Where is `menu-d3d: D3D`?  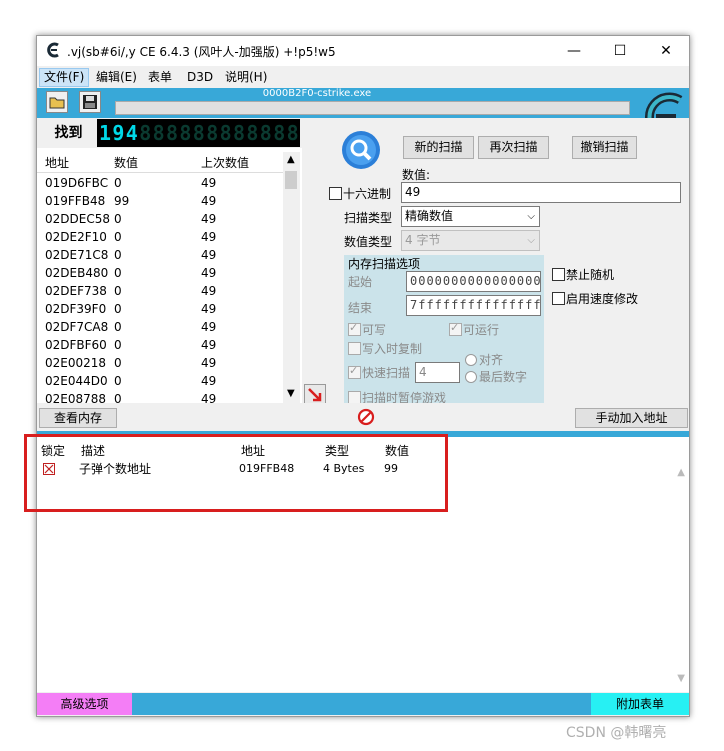 menu-d3d: D3D is located at coordinates (200, 77).